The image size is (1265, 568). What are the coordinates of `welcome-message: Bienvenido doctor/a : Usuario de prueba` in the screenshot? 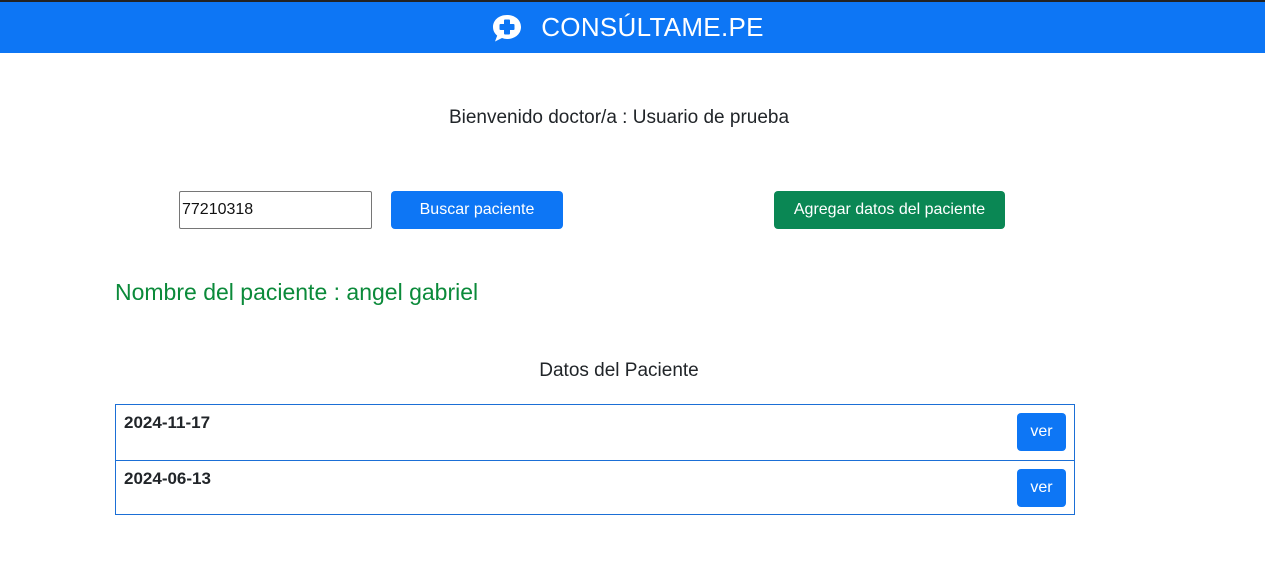 It's located at (619, 117).